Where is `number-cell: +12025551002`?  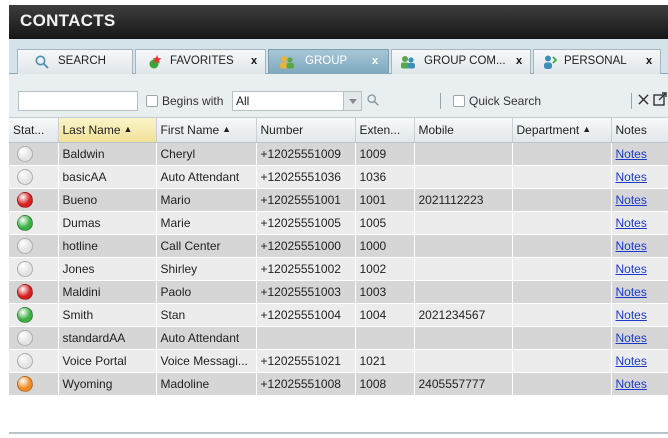 number-cell: +12025551002 is located at coordinates (306, 269).